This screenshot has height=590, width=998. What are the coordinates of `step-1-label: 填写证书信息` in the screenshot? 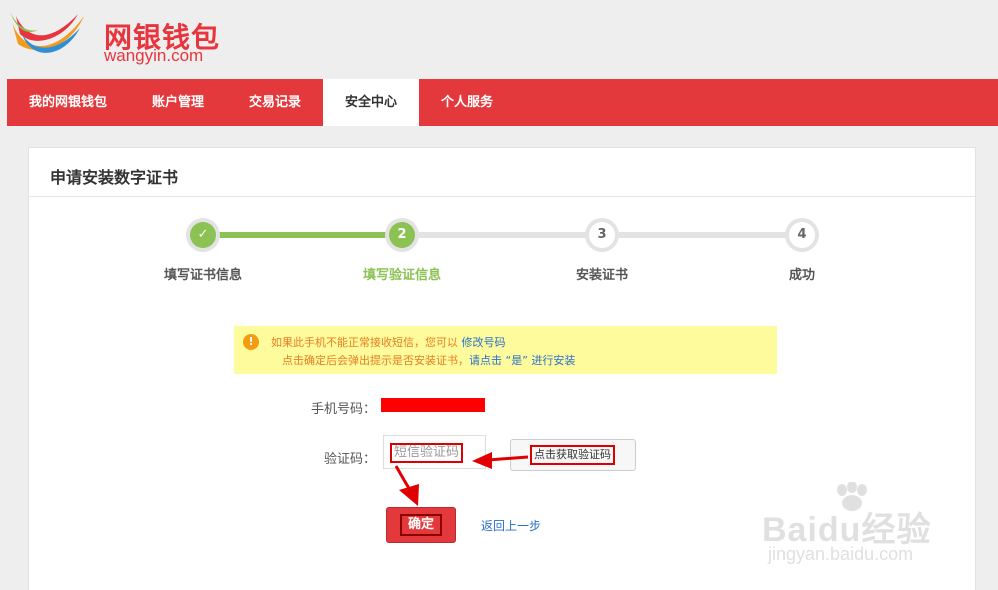 It's located at (202, 275).